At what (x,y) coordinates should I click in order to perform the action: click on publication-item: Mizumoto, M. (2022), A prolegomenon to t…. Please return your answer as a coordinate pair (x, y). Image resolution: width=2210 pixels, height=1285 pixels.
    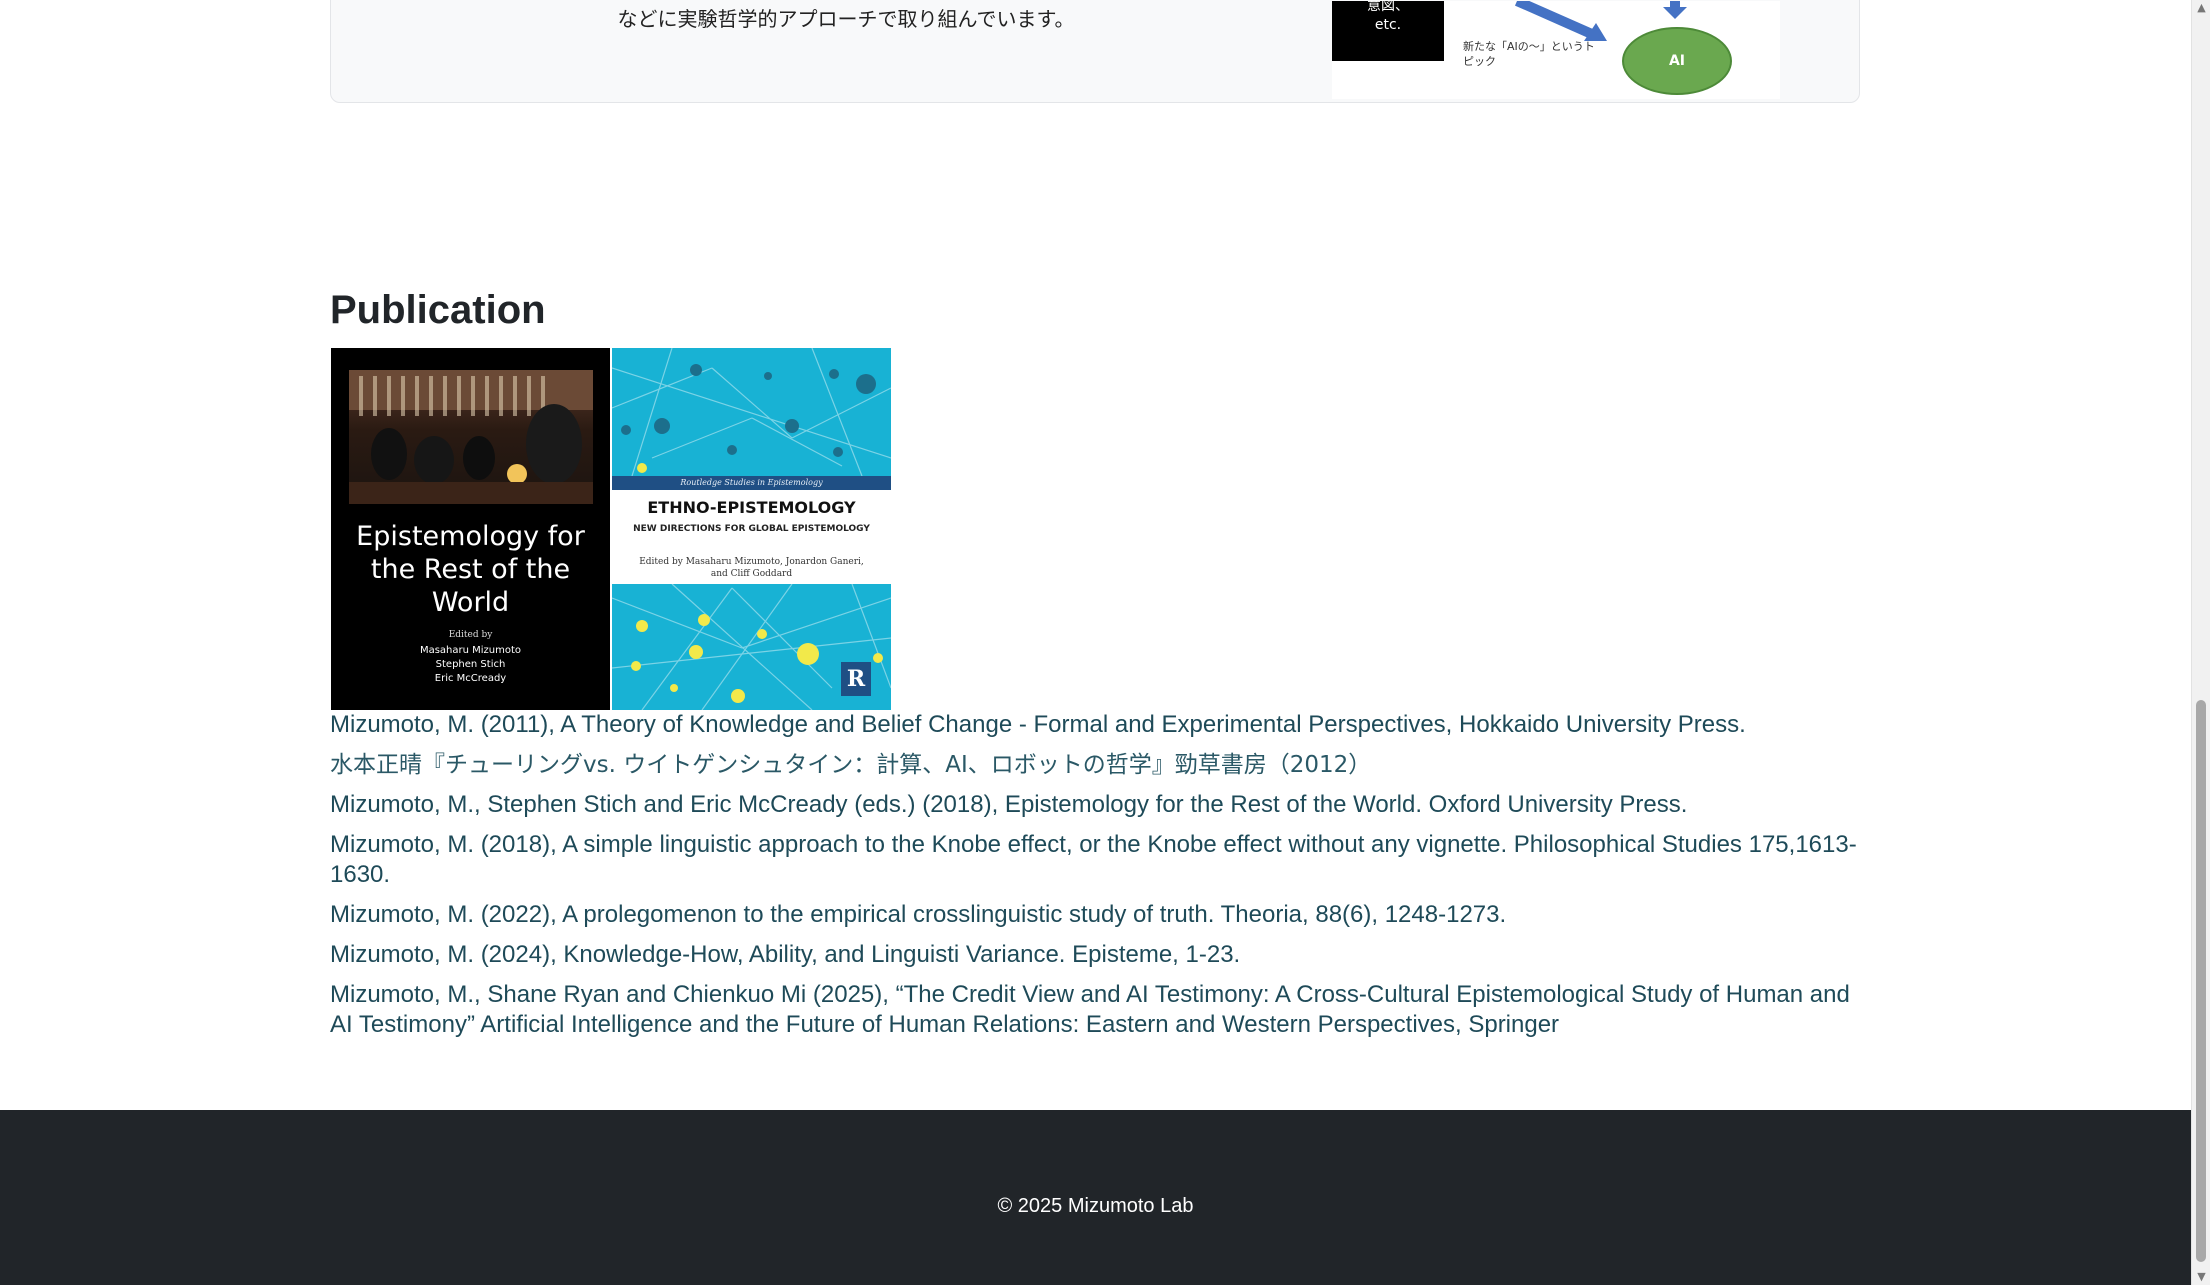
    Looking at the image, I should click on (918, 914).